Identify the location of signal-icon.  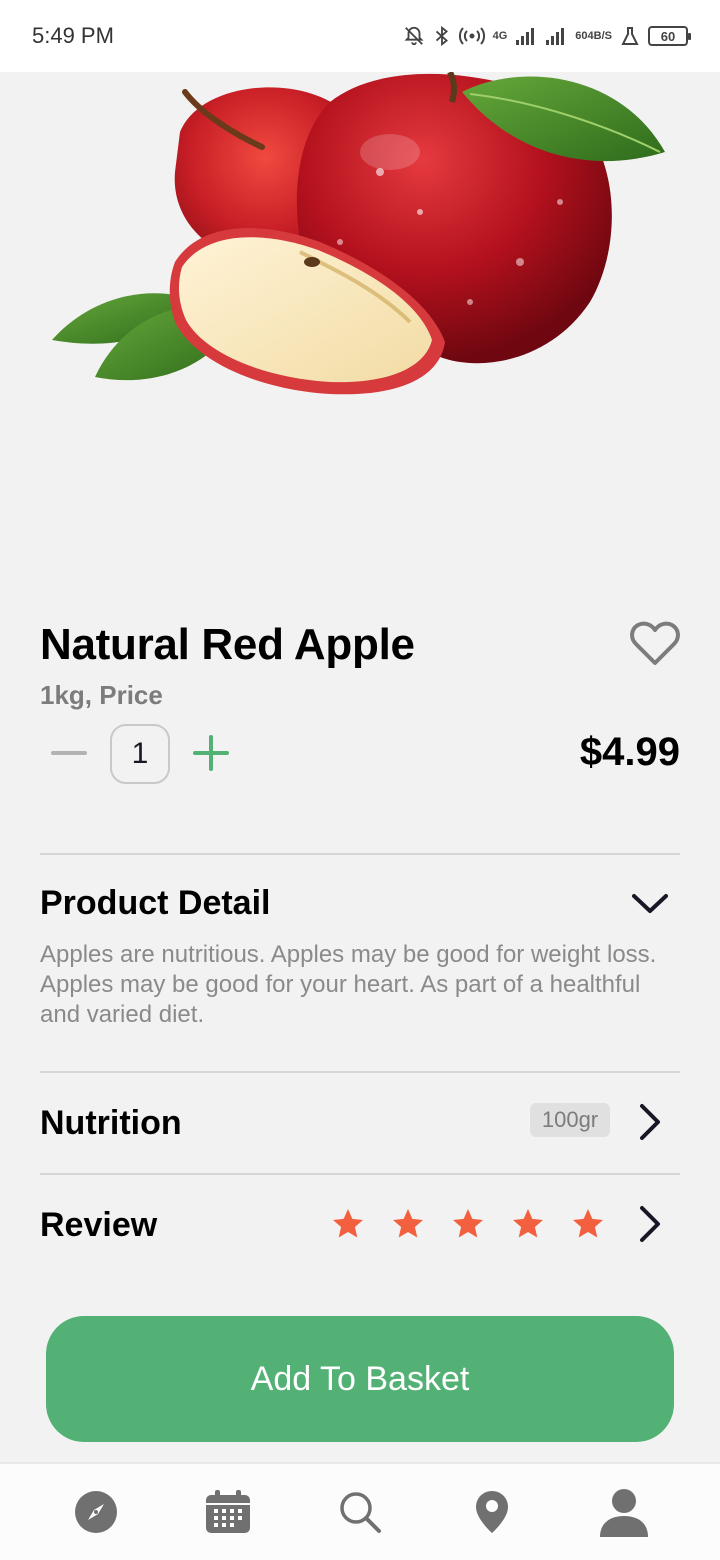
(526, 36).